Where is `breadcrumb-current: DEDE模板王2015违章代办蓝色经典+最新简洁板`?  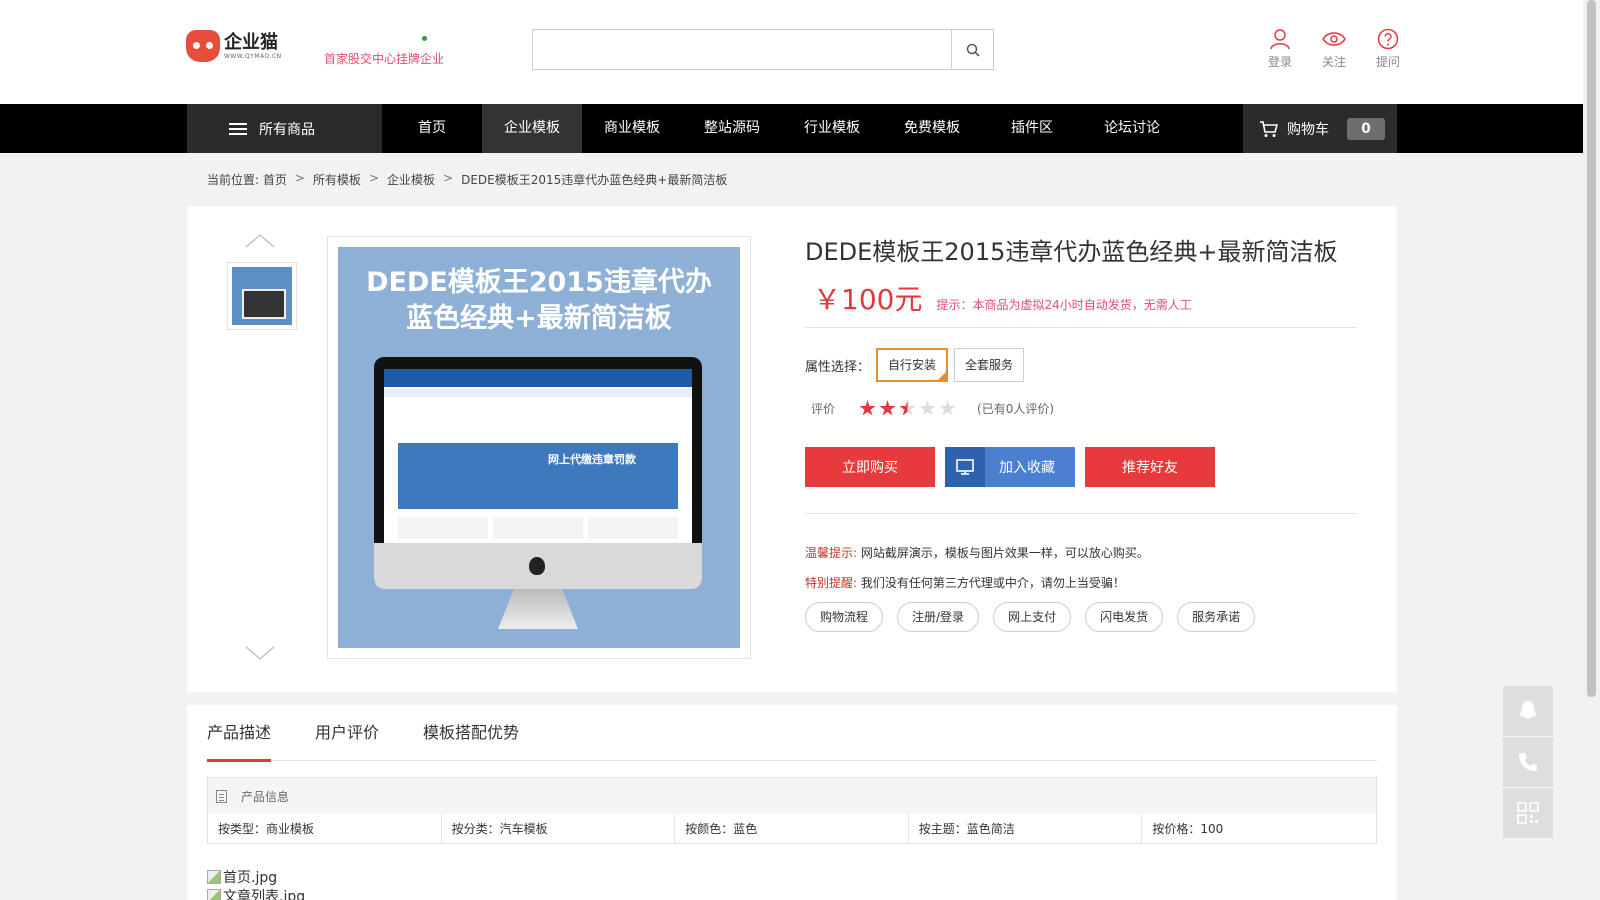 breadcrumb-current: DEDE模板王2015违章代办蓝色经典+最新简洁板 is located at coordinates (594, 180).